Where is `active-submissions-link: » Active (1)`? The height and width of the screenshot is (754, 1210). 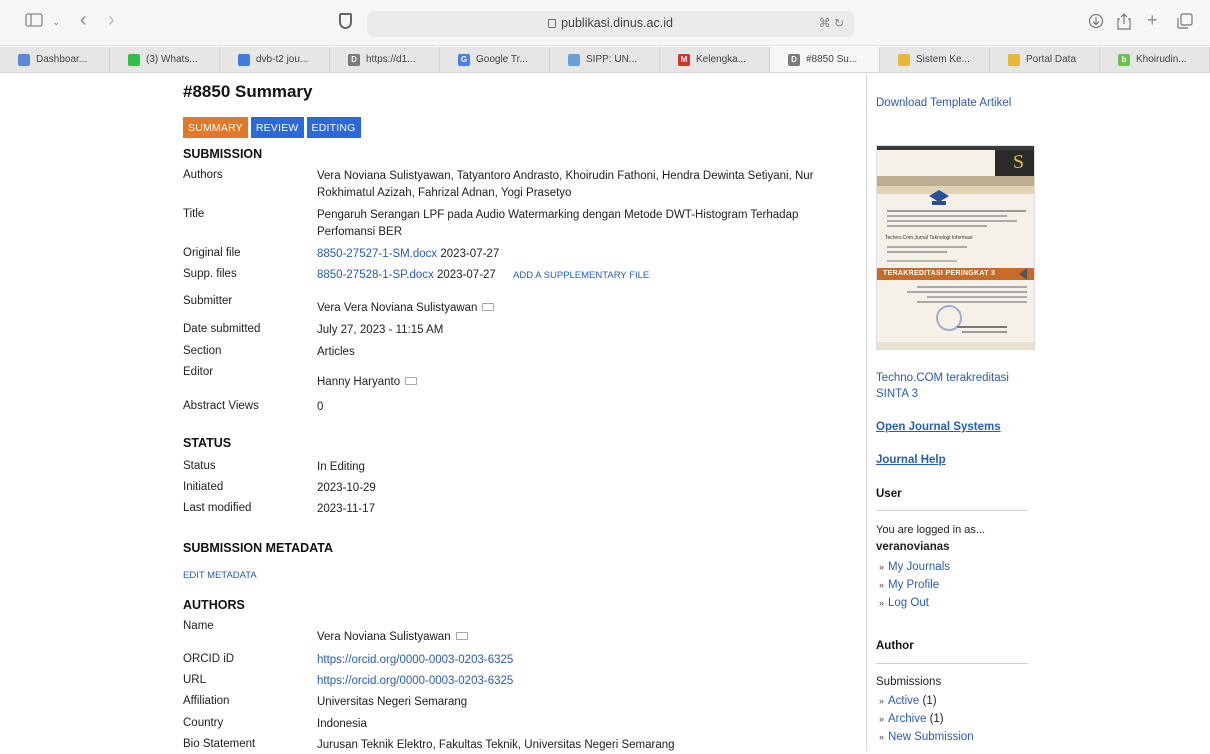 active-submissions-link: » Active (1) is located at coordinates (908, 701).